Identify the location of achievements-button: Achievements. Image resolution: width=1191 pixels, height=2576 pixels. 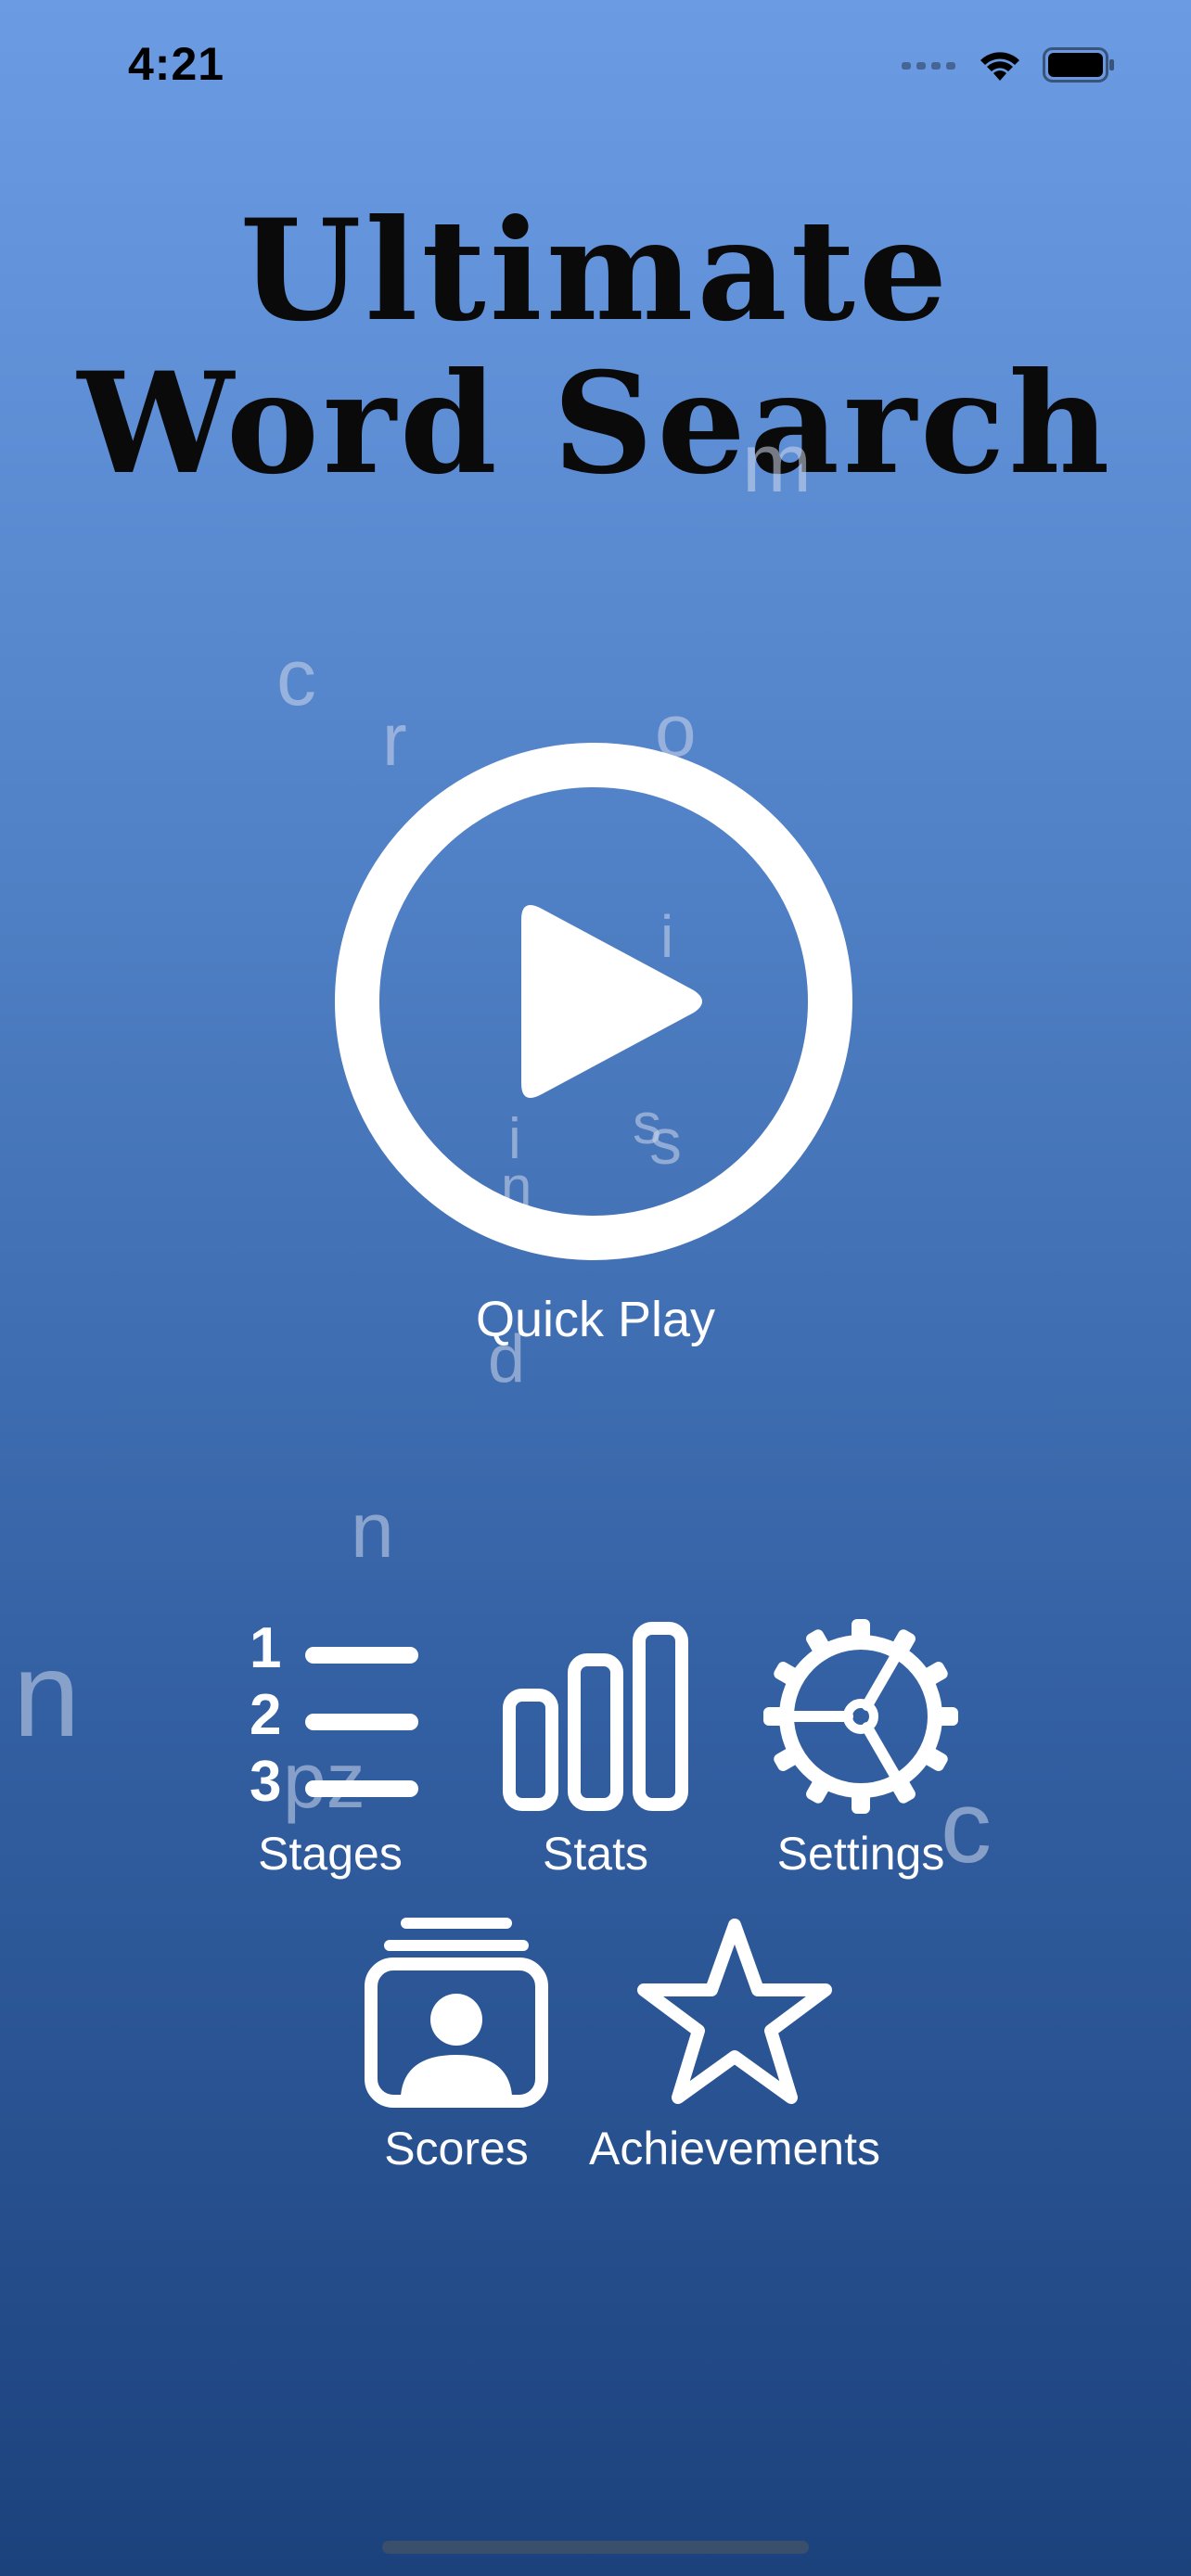
(734, 2046).